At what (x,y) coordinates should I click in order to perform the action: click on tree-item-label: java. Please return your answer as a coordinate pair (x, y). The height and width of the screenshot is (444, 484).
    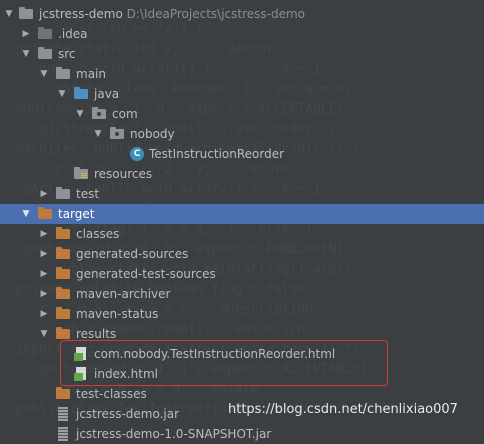
    Looking at the image, I should click on (107, 94).